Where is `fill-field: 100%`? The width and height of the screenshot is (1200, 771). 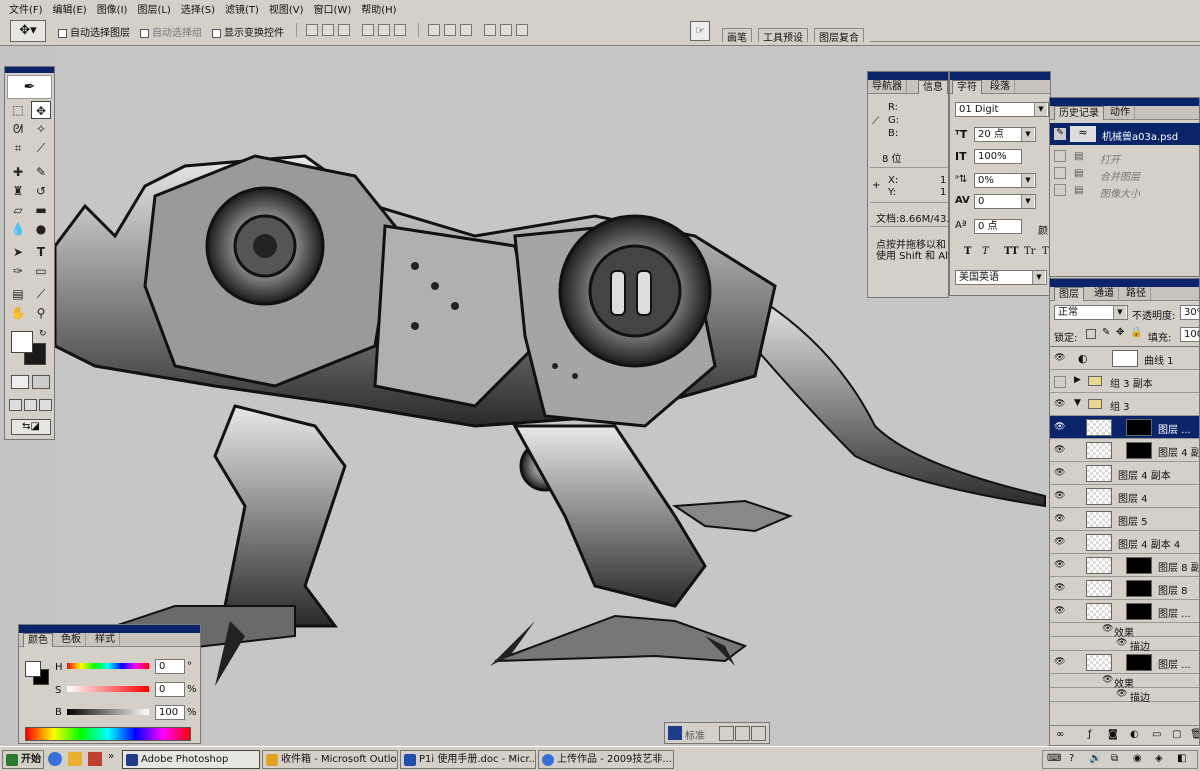
fill-field: 100% is located at coordinates (1189, 334).